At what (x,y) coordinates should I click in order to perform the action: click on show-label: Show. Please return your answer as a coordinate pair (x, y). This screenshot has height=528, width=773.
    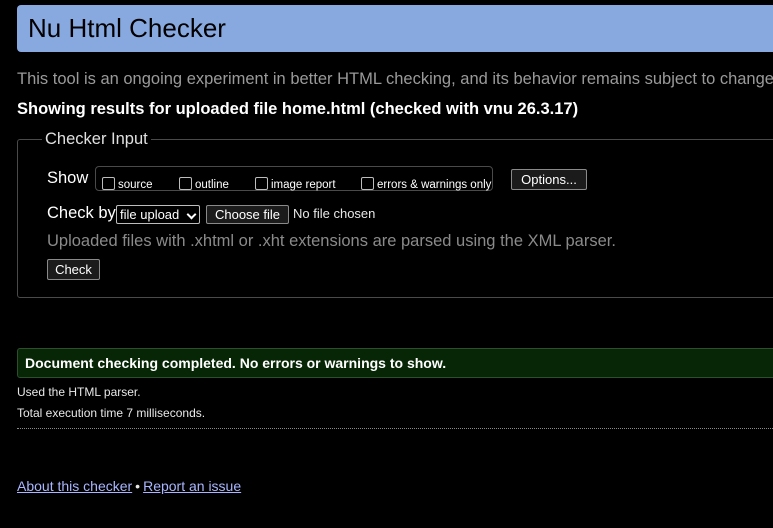
    Looking at the image, I should click on (68, 178).